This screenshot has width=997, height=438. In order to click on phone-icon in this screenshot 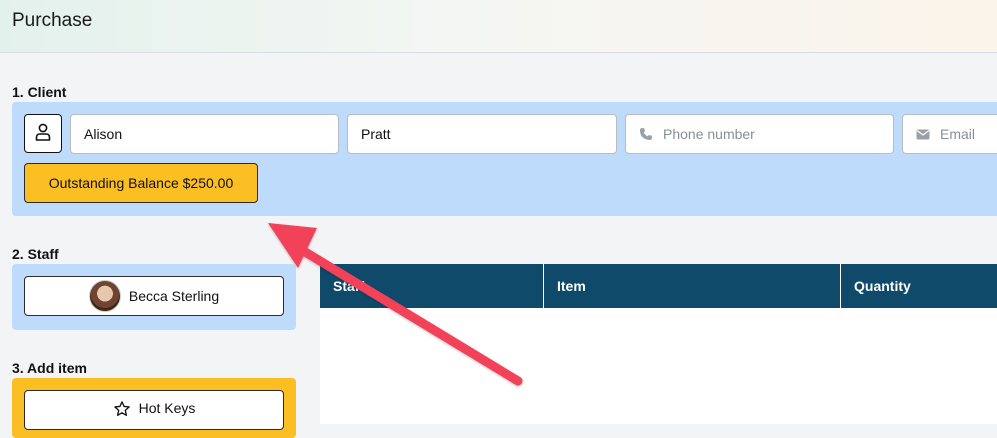, I will do `click(646, 134)`.